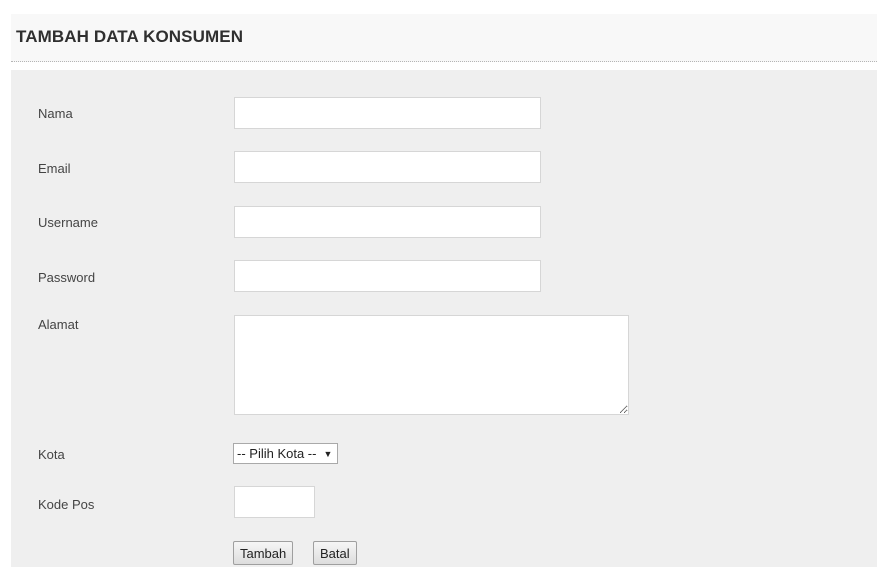 Image resolution: width=881 pixels, height=567 pixels. What do you see at coordinates (274, 502) in the screenshot?
I see `kode-pos-input` at bounding box center [274, 502].